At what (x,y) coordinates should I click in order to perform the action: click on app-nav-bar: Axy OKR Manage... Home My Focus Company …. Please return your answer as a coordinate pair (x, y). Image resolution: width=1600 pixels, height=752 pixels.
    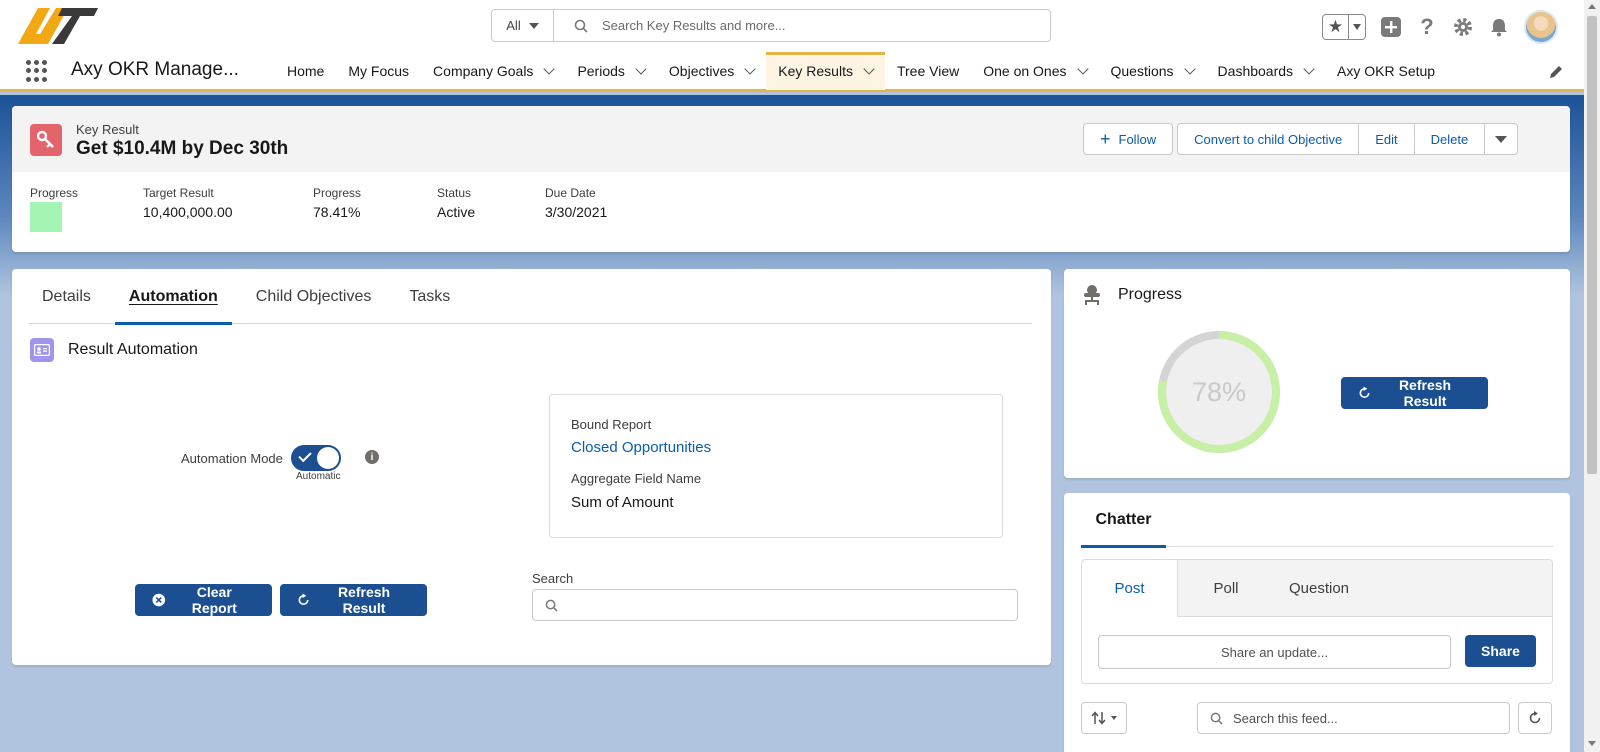
    Looking at the image, I should click on (792, 72).